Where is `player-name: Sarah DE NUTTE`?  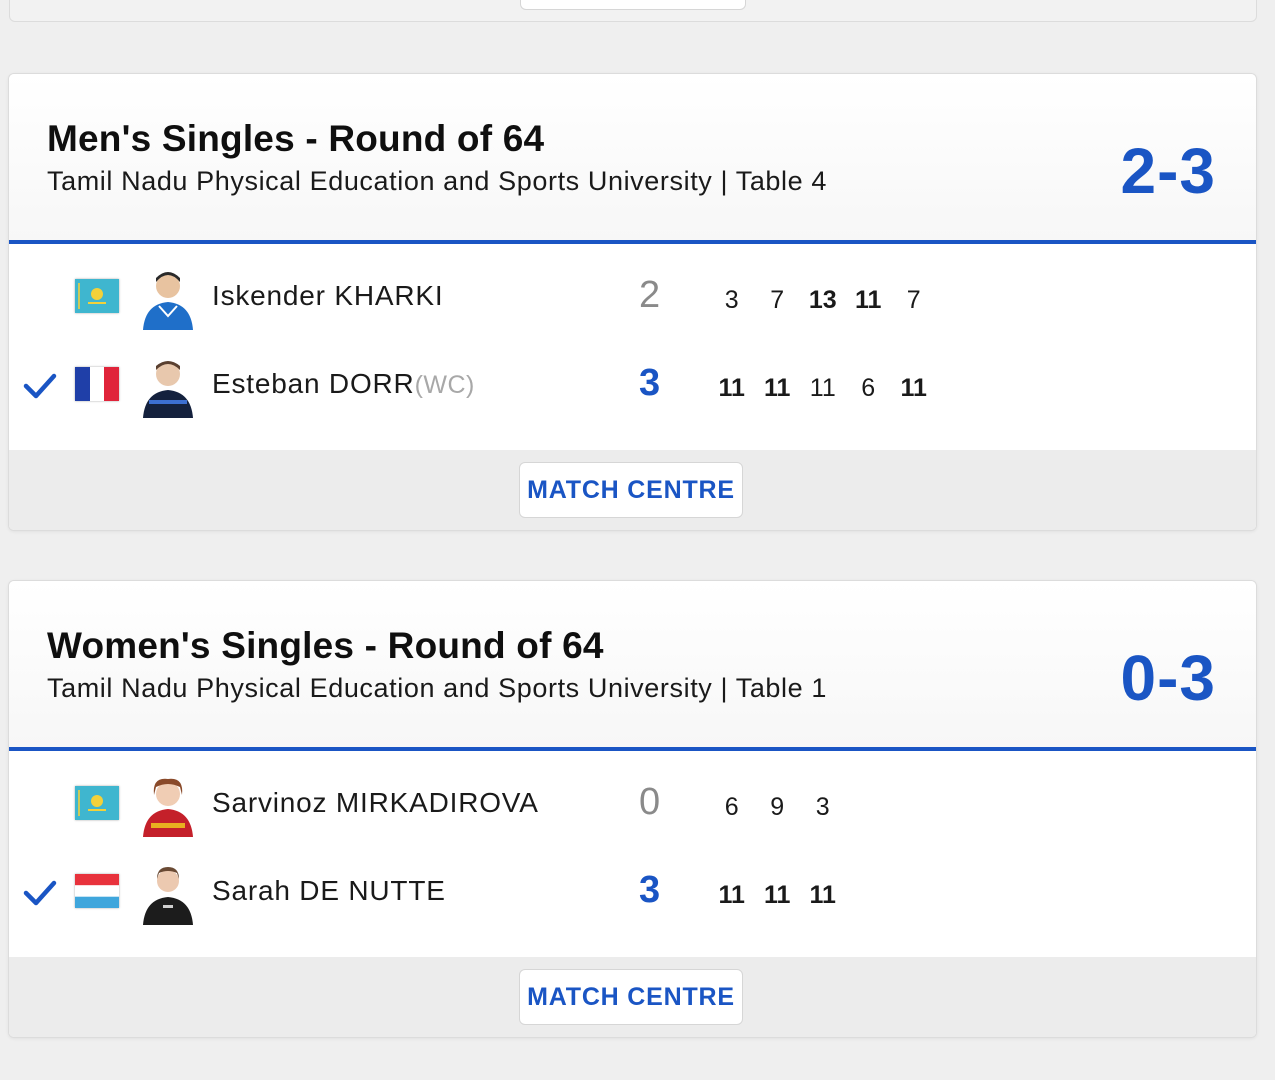
player-name: Sarah DE NUTTE is located at coordinates (329, 891).